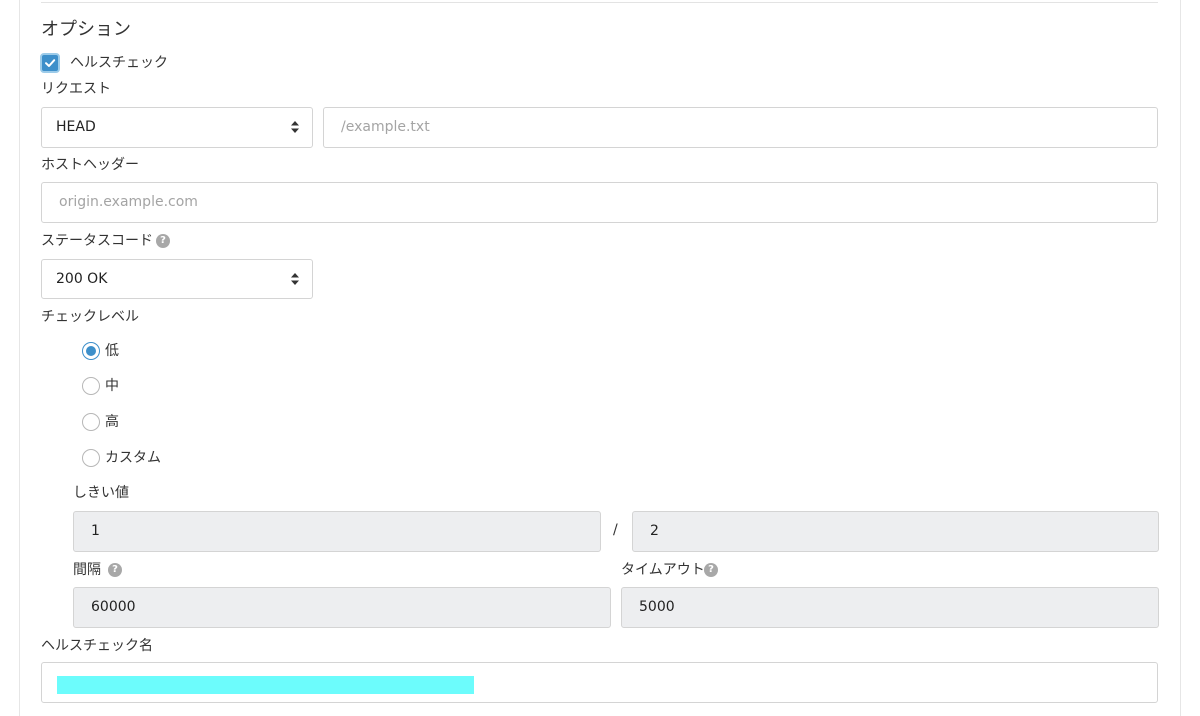 This screenshot has height=716, width=1200. I want to click on redacted-value, so click(265, 685).